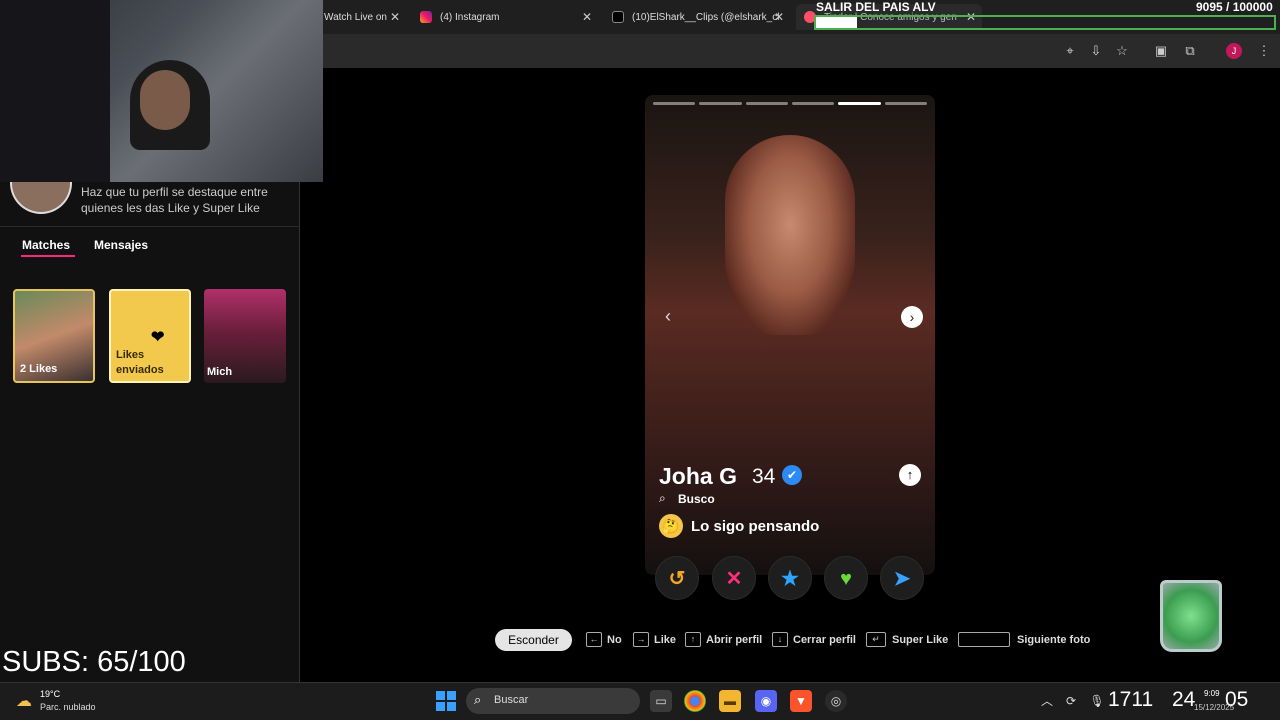 The height and width of the screenshot is (720, 1280). Describe the element at coordinates (1047, 701) in the screenshot. I see `tray-chevron-icon: ︿` at that location.